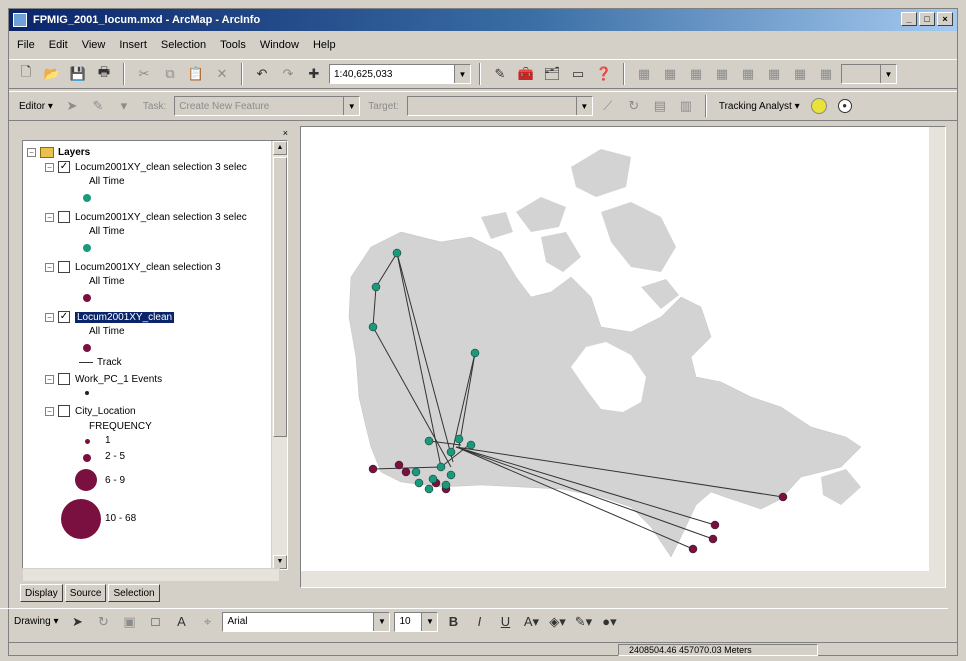  Describe the element at coordinates (644, 74) in the screenshot. I see `tracking-tool-1-icon: ▦` at that location.